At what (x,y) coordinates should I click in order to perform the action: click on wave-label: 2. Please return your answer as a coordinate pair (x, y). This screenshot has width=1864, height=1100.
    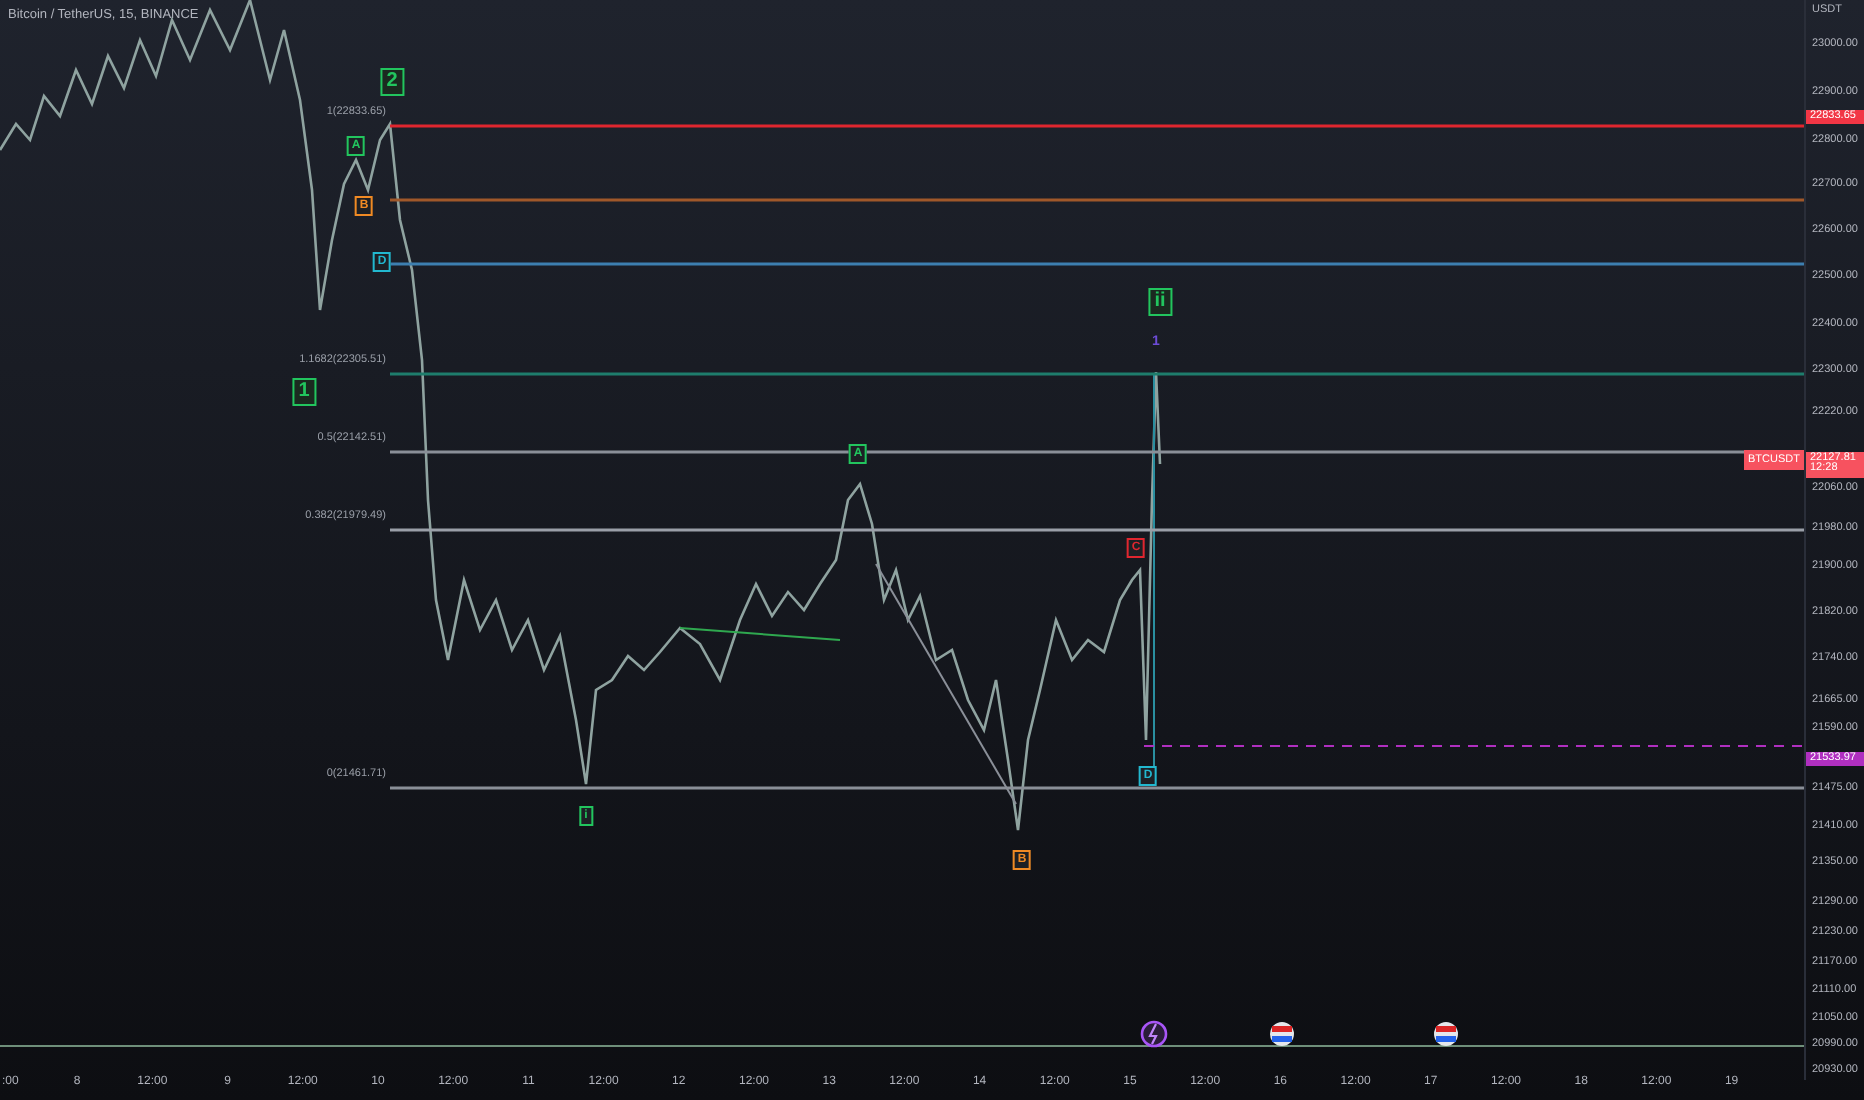
    Looking at the image, I should click on (392, 82).